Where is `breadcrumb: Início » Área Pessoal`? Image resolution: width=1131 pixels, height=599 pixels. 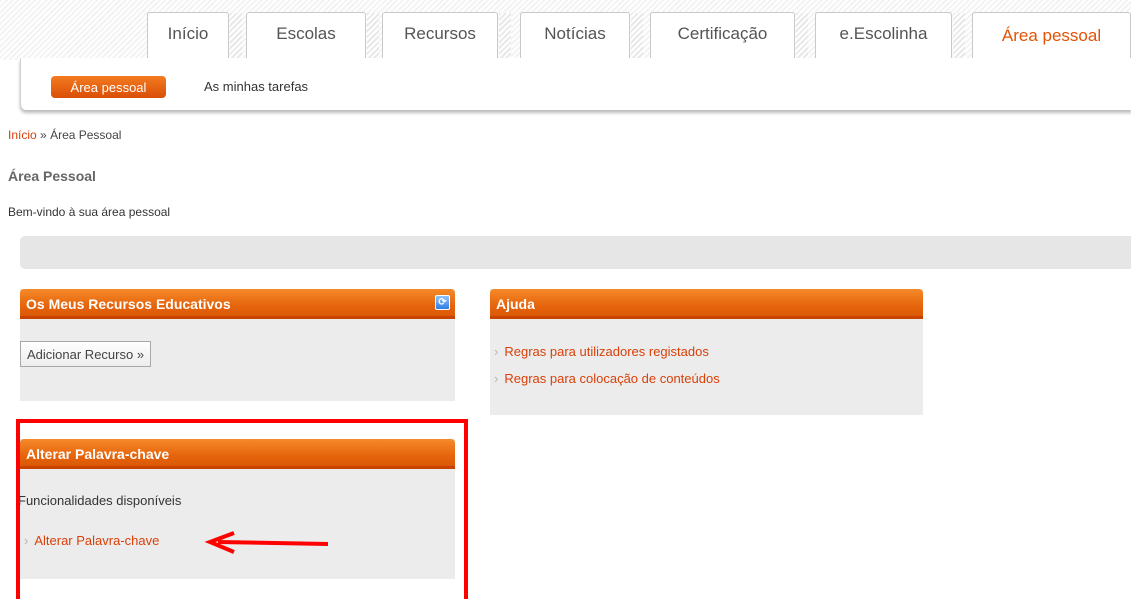 breadcrumb: Início » Área Pessoal is located at coordinates (64, 135).